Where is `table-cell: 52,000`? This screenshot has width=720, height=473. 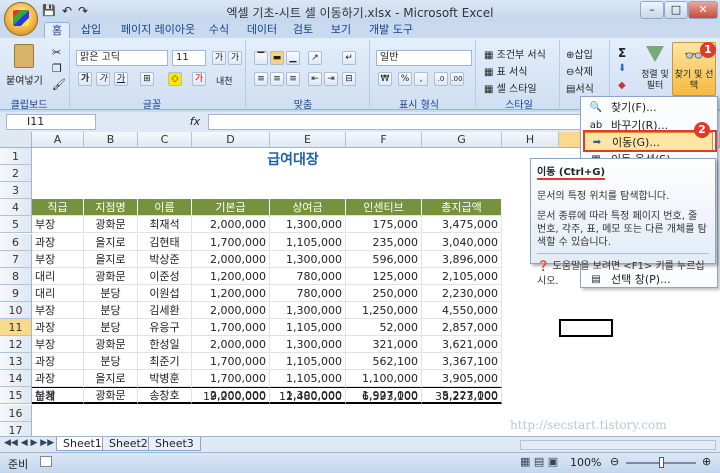 table-cell: 52,000 is located at coordinates (384, 327).